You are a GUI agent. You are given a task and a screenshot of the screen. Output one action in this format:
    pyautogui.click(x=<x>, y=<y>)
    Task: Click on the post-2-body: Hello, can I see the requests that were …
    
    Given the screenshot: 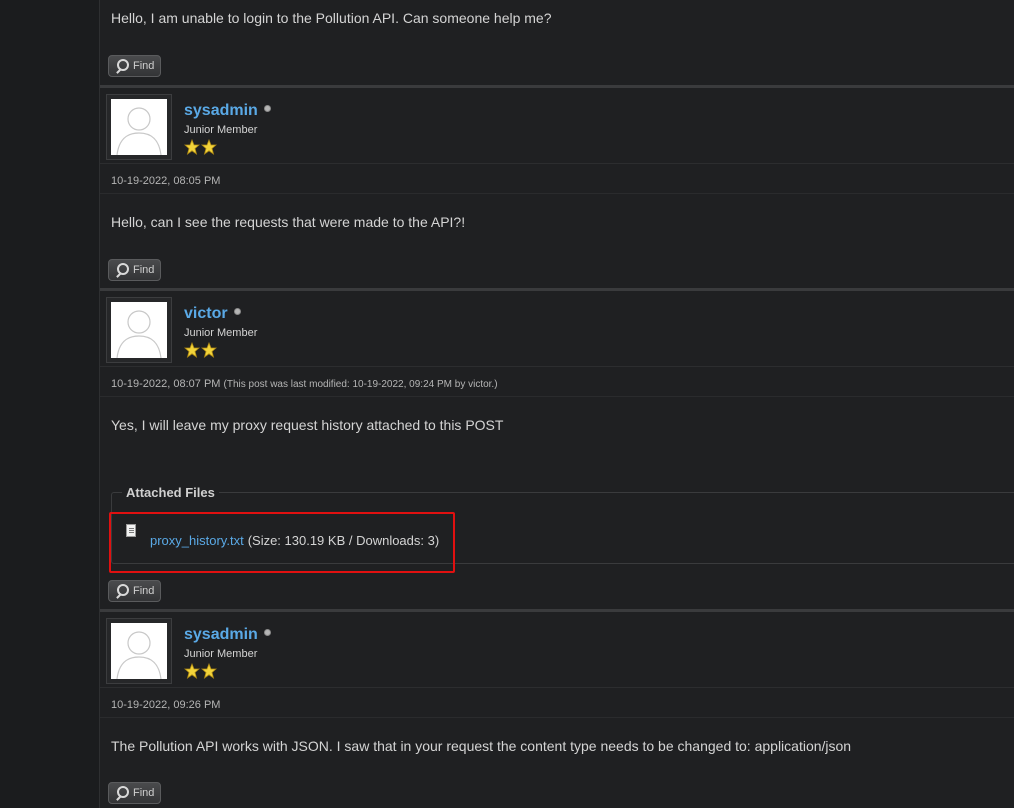 What is the action you would take?
    pyautogui.click(x=557, y=222)
    